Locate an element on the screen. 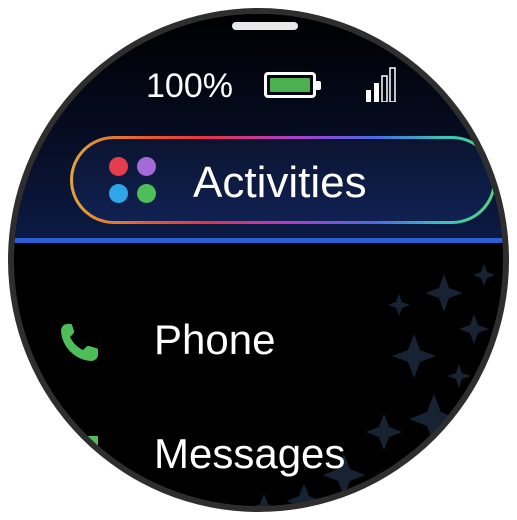 This screenshot has width=517, height=520. header-divider is located at coordinates (258, 240).